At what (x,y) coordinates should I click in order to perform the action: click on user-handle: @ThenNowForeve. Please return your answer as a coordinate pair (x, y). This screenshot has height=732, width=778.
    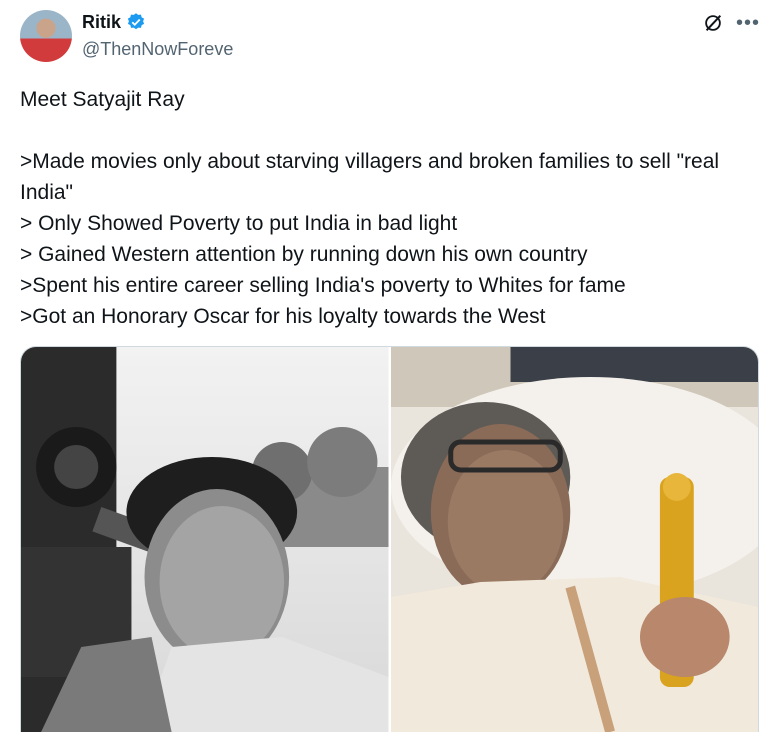
    Looking at the image, I should click on (157, 49).